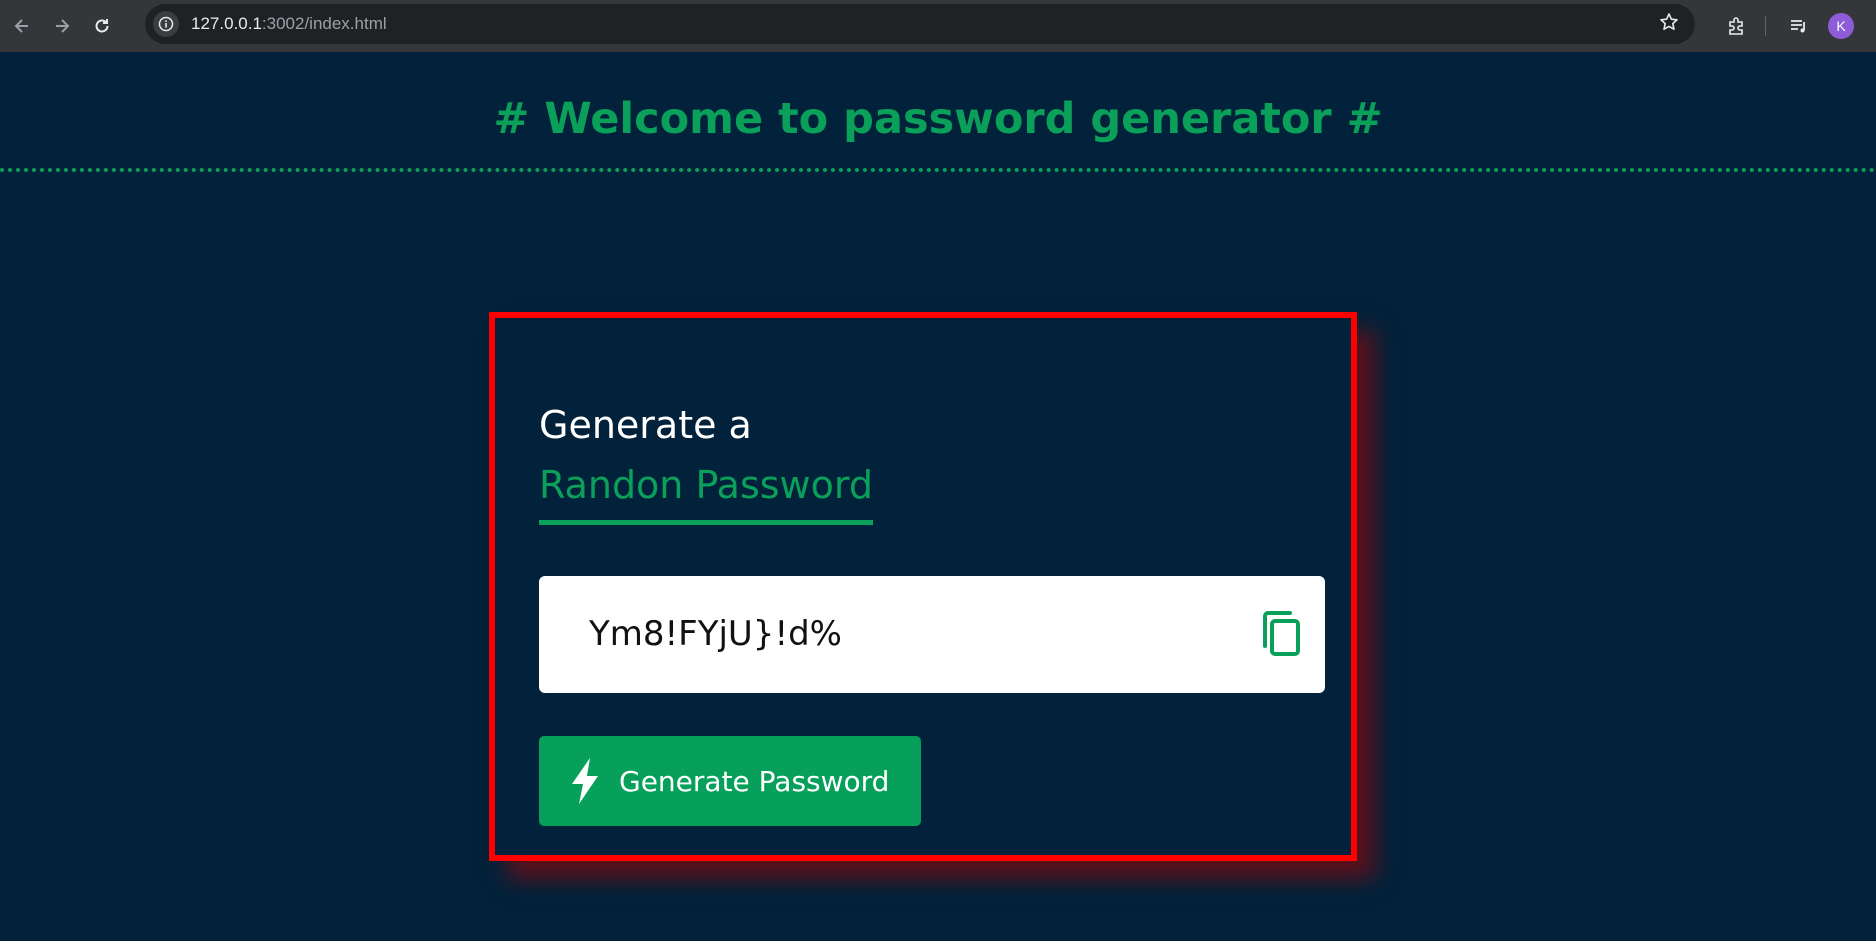  I want to click on card-heading: Generate a, so click(645, 425).